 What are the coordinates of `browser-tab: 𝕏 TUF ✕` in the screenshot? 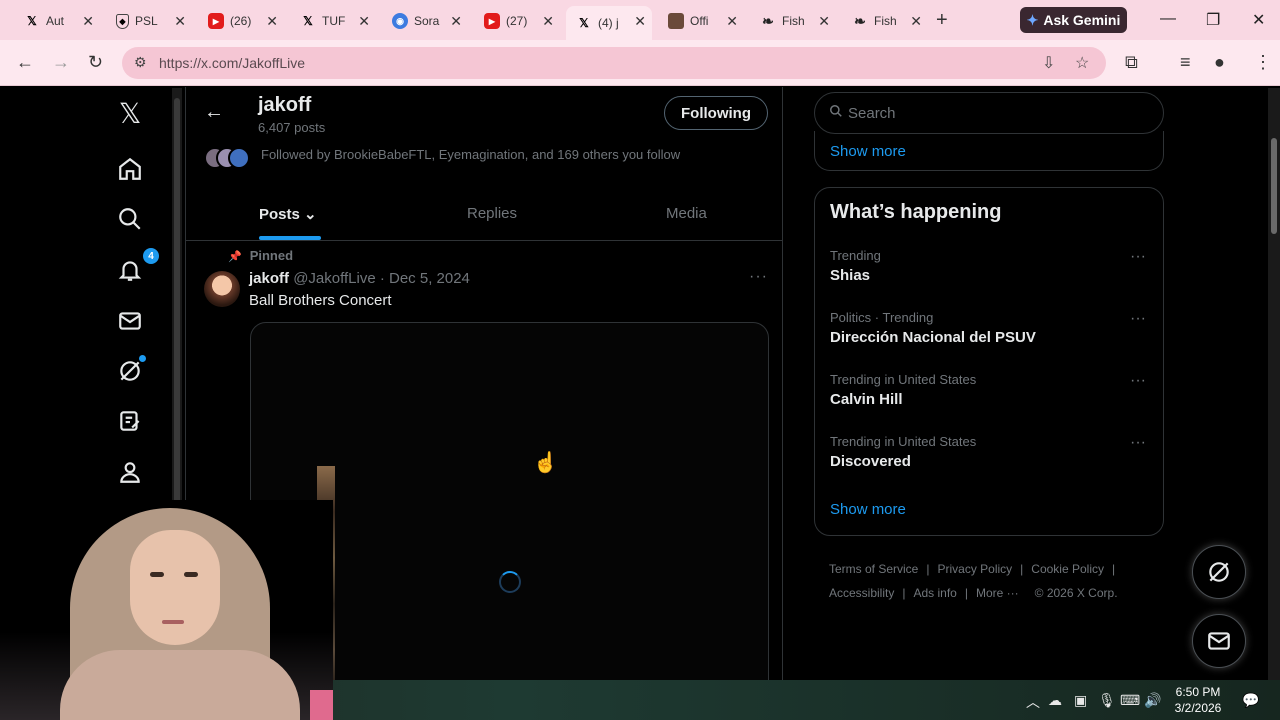 It's located at (333, 21).